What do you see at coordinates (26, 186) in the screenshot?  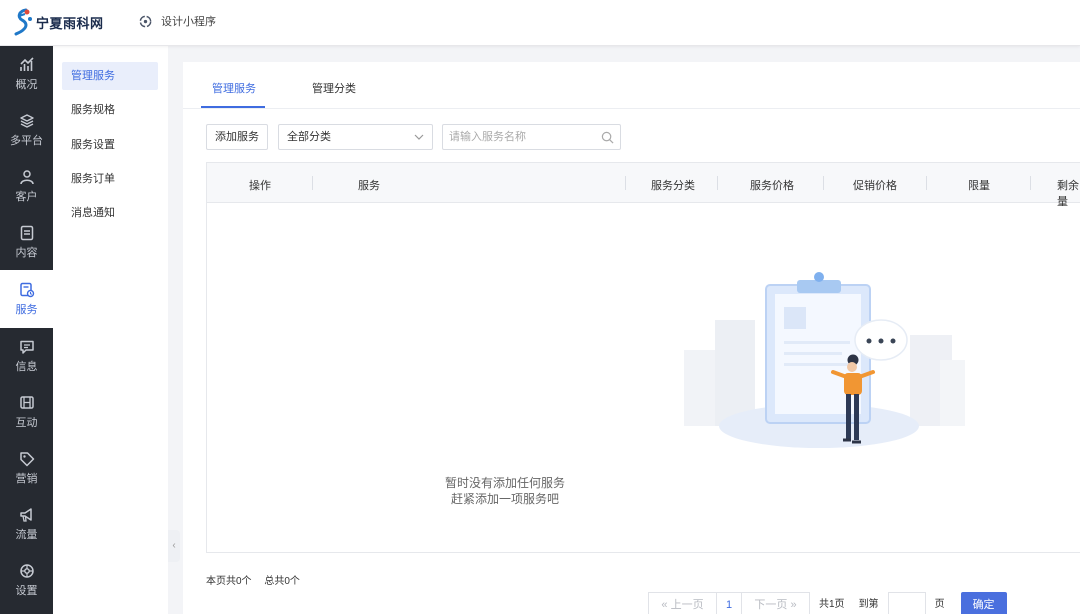 I see `sidebar-item-customers: 客户` at bounding box center [26, 186].